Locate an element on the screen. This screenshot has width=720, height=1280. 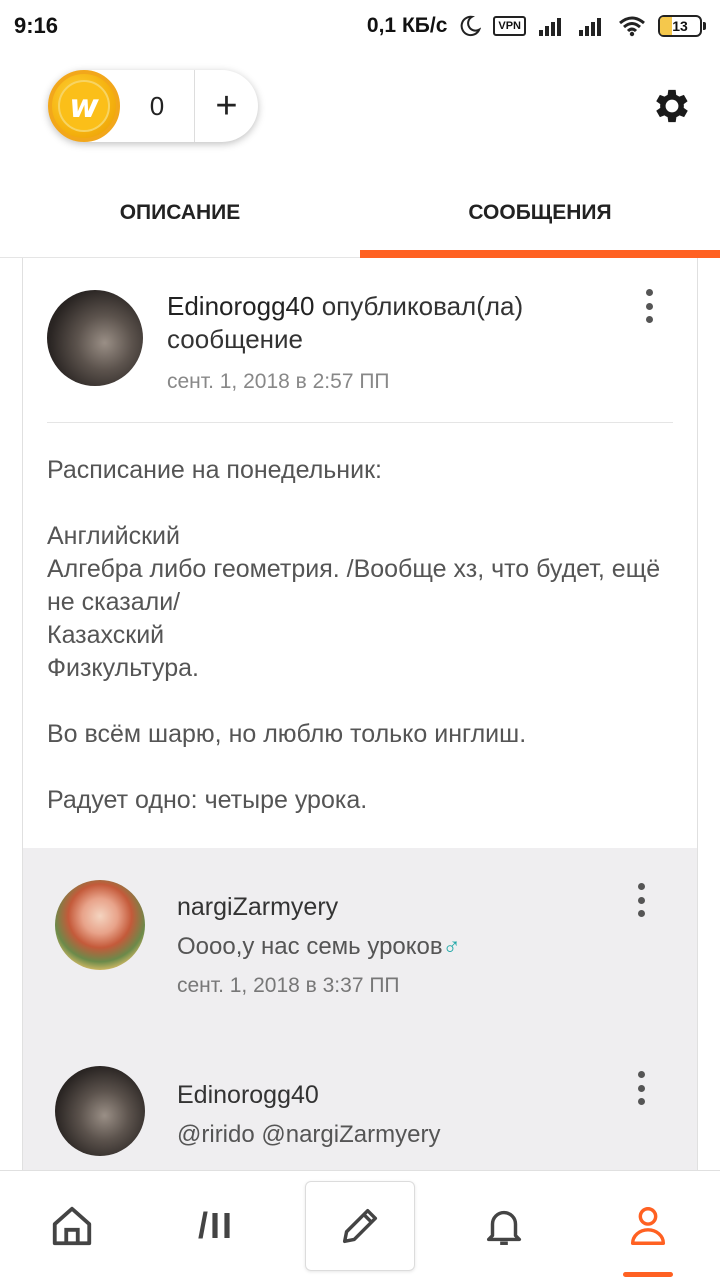
coin-balance-widget: w 0 + is located at coordinates (153, 106).